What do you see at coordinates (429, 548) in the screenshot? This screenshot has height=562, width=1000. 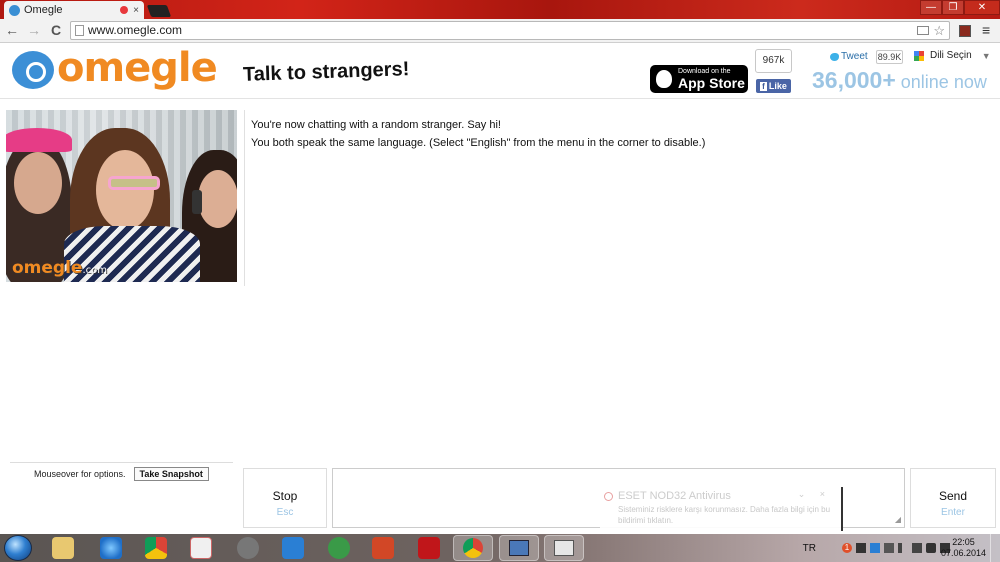 I see `adobe-reader-icon` at bounding box center [429, 548].